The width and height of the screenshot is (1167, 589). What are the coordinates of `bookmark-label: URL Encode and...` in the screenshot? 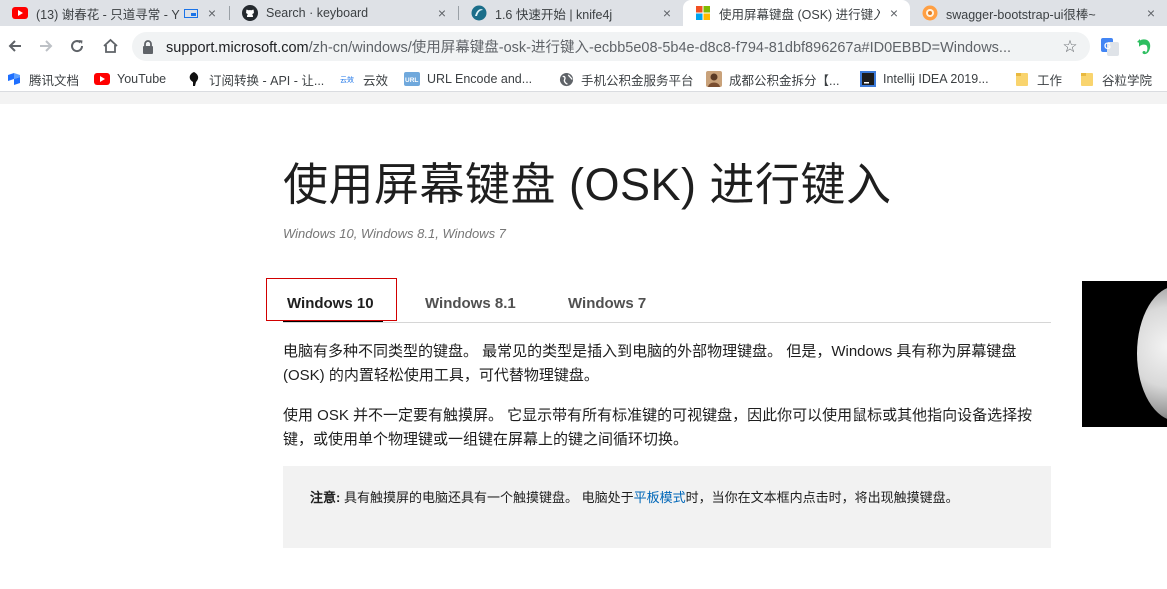 It's located at (480, 79).